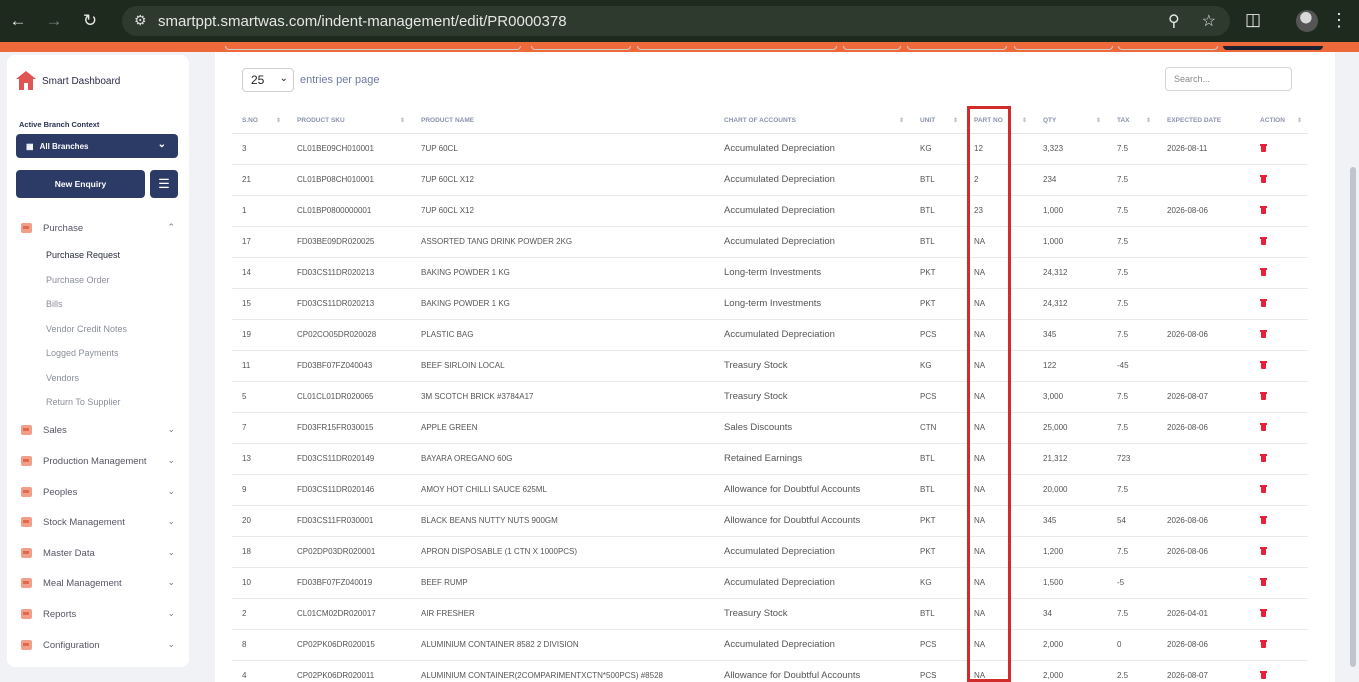 The image size is (1359, 682). Describe the element at coordinates (1203, 552) in the screenshot. I see `cell-expected-date: 2026-08-06` at that location.